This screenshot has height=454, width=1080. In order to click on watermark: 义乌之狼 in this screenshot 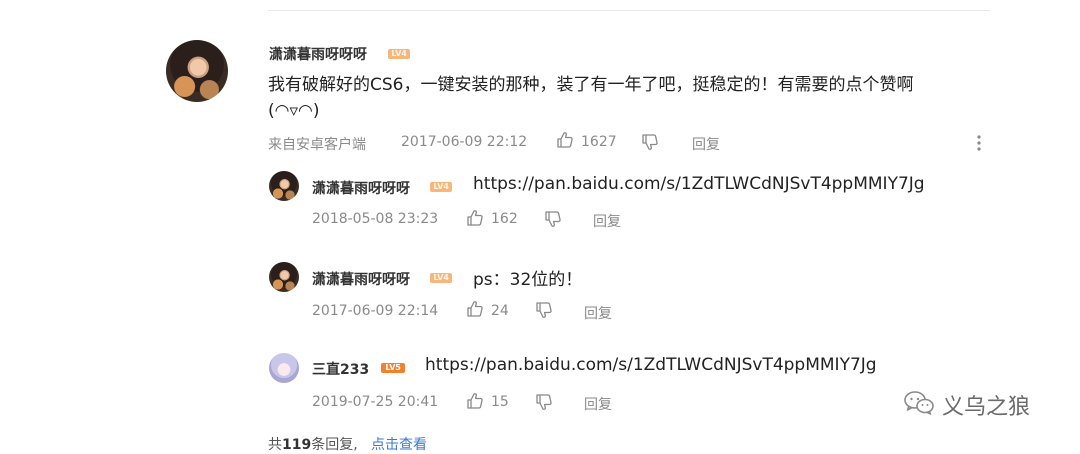, I will do `click(967, 405)`.